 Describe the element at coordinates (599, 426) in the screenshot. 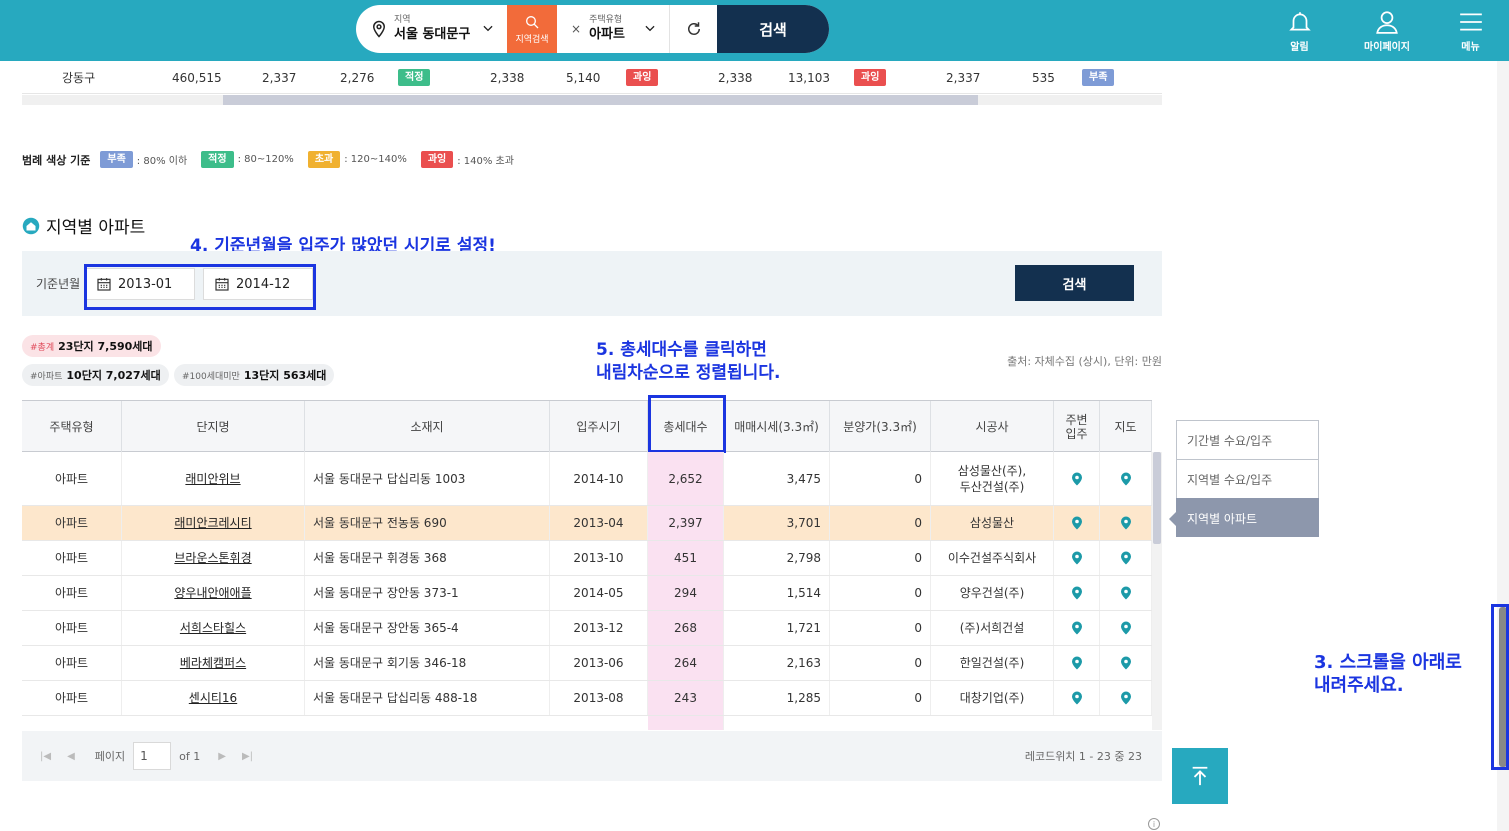

I see `col-header-date: 입주시기` at that location.